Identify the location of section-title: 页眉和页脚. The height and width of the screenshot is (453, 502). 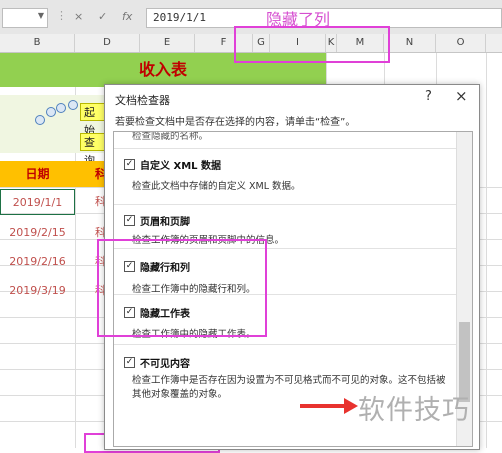
(165, 222).